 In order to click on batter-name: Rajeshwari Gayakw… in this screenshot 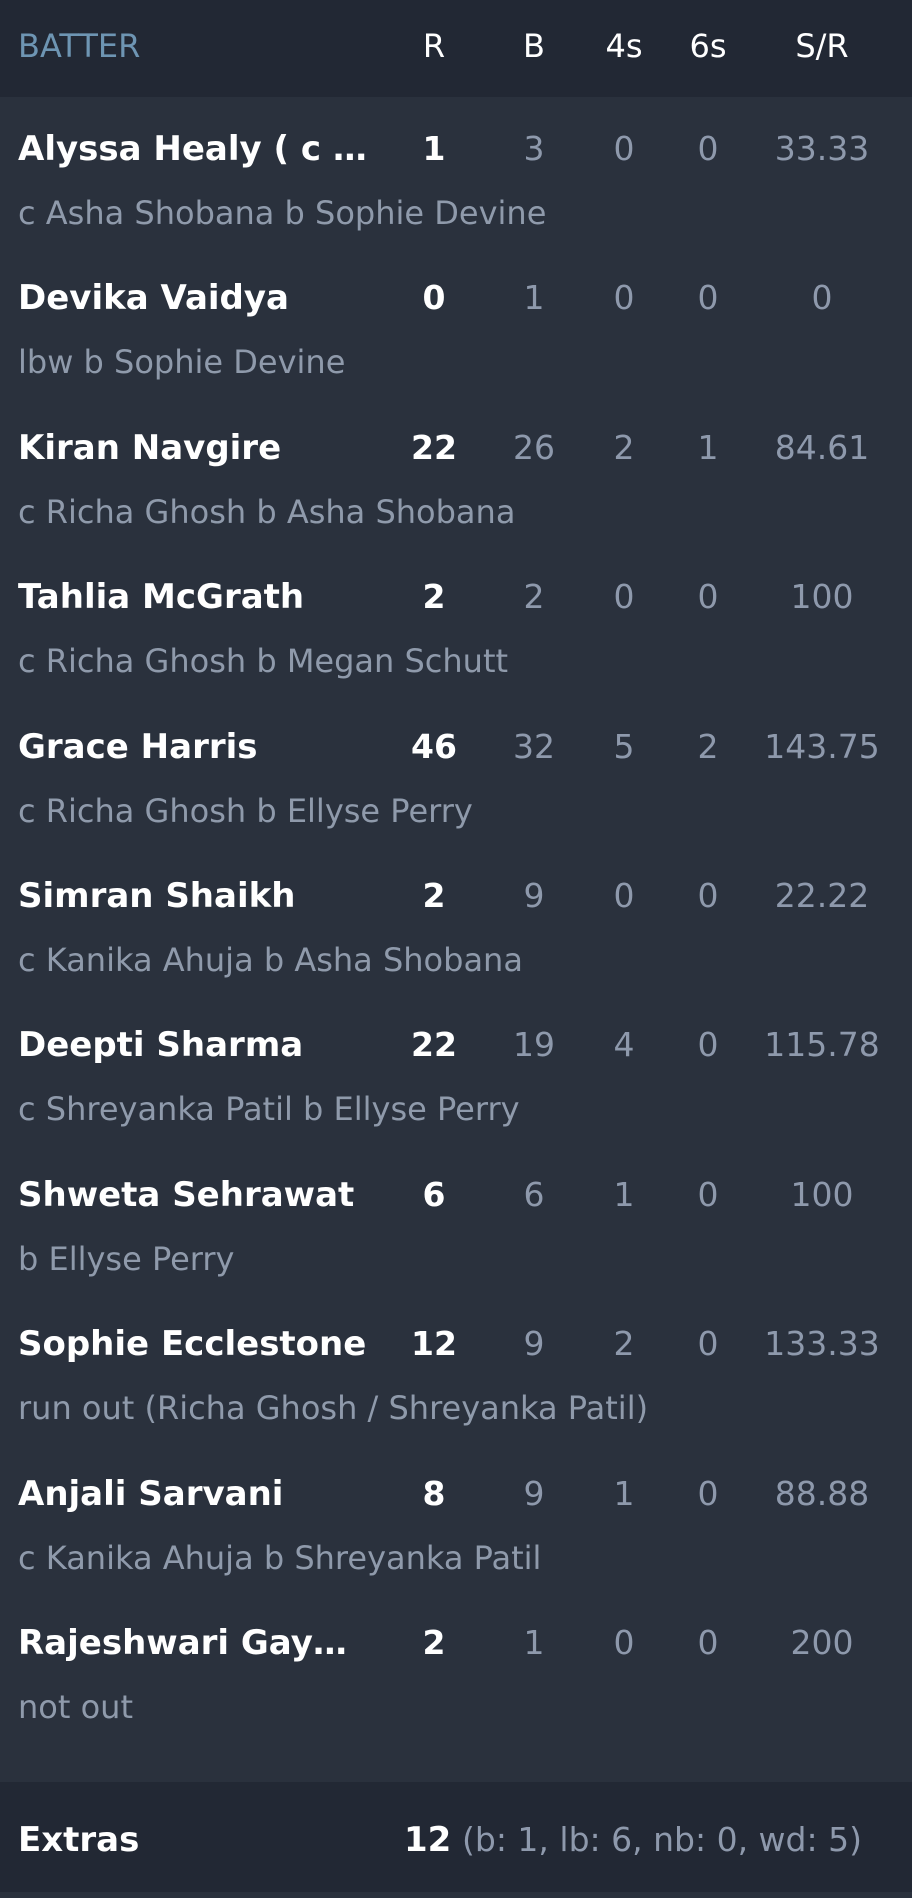, I will do `click(193, 1643)`.